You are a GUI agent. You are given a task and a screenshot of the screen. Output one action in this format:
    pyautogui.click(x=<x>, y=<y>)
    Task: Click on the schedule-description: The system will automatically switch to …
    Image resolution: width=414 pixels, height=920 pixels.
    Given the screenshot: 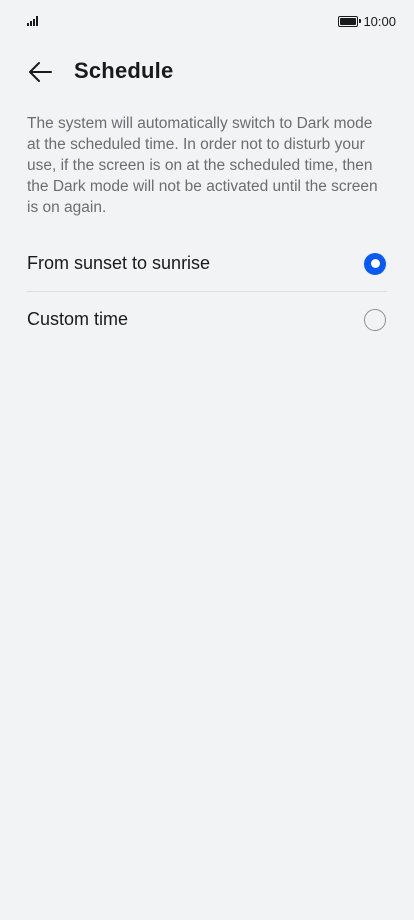 What is the action you would take?
    pyautogui.click(x=202, y=165)
    